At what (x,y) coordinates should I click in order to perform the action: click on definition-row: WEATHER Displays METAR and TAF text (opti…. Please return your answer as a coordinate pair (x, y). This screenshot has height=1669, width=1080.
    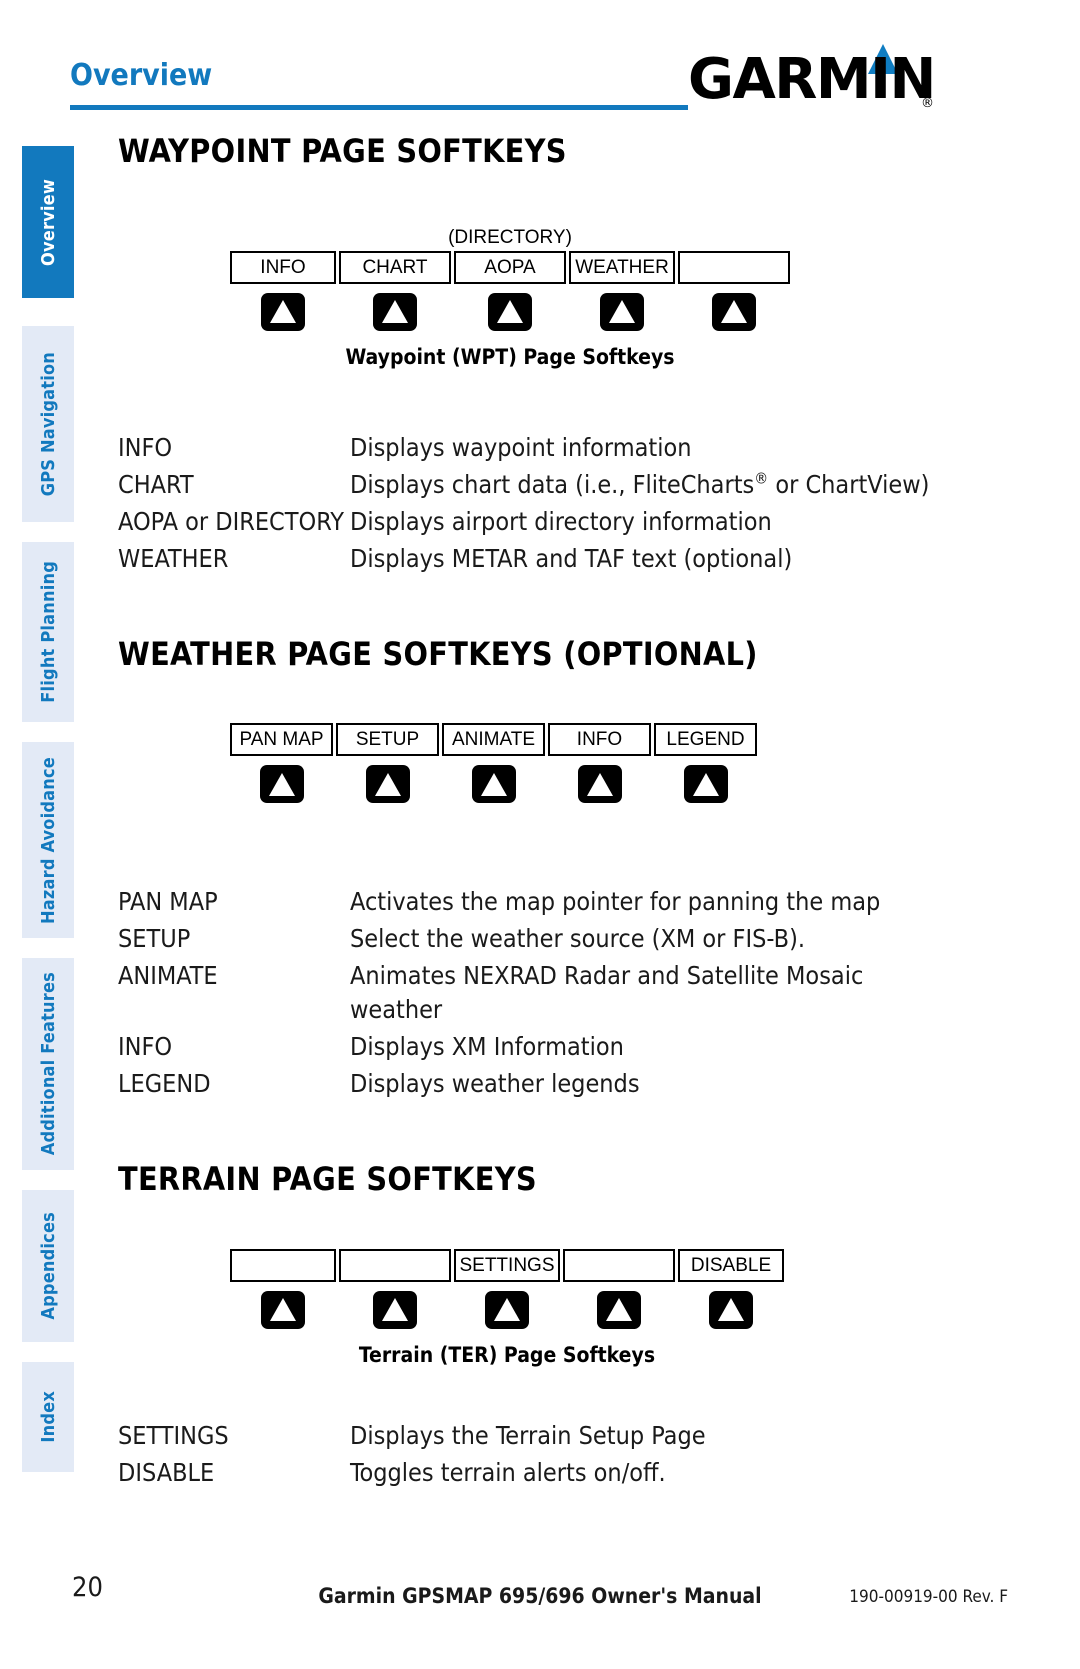
    Looking at the image, I should click on (533, 559).